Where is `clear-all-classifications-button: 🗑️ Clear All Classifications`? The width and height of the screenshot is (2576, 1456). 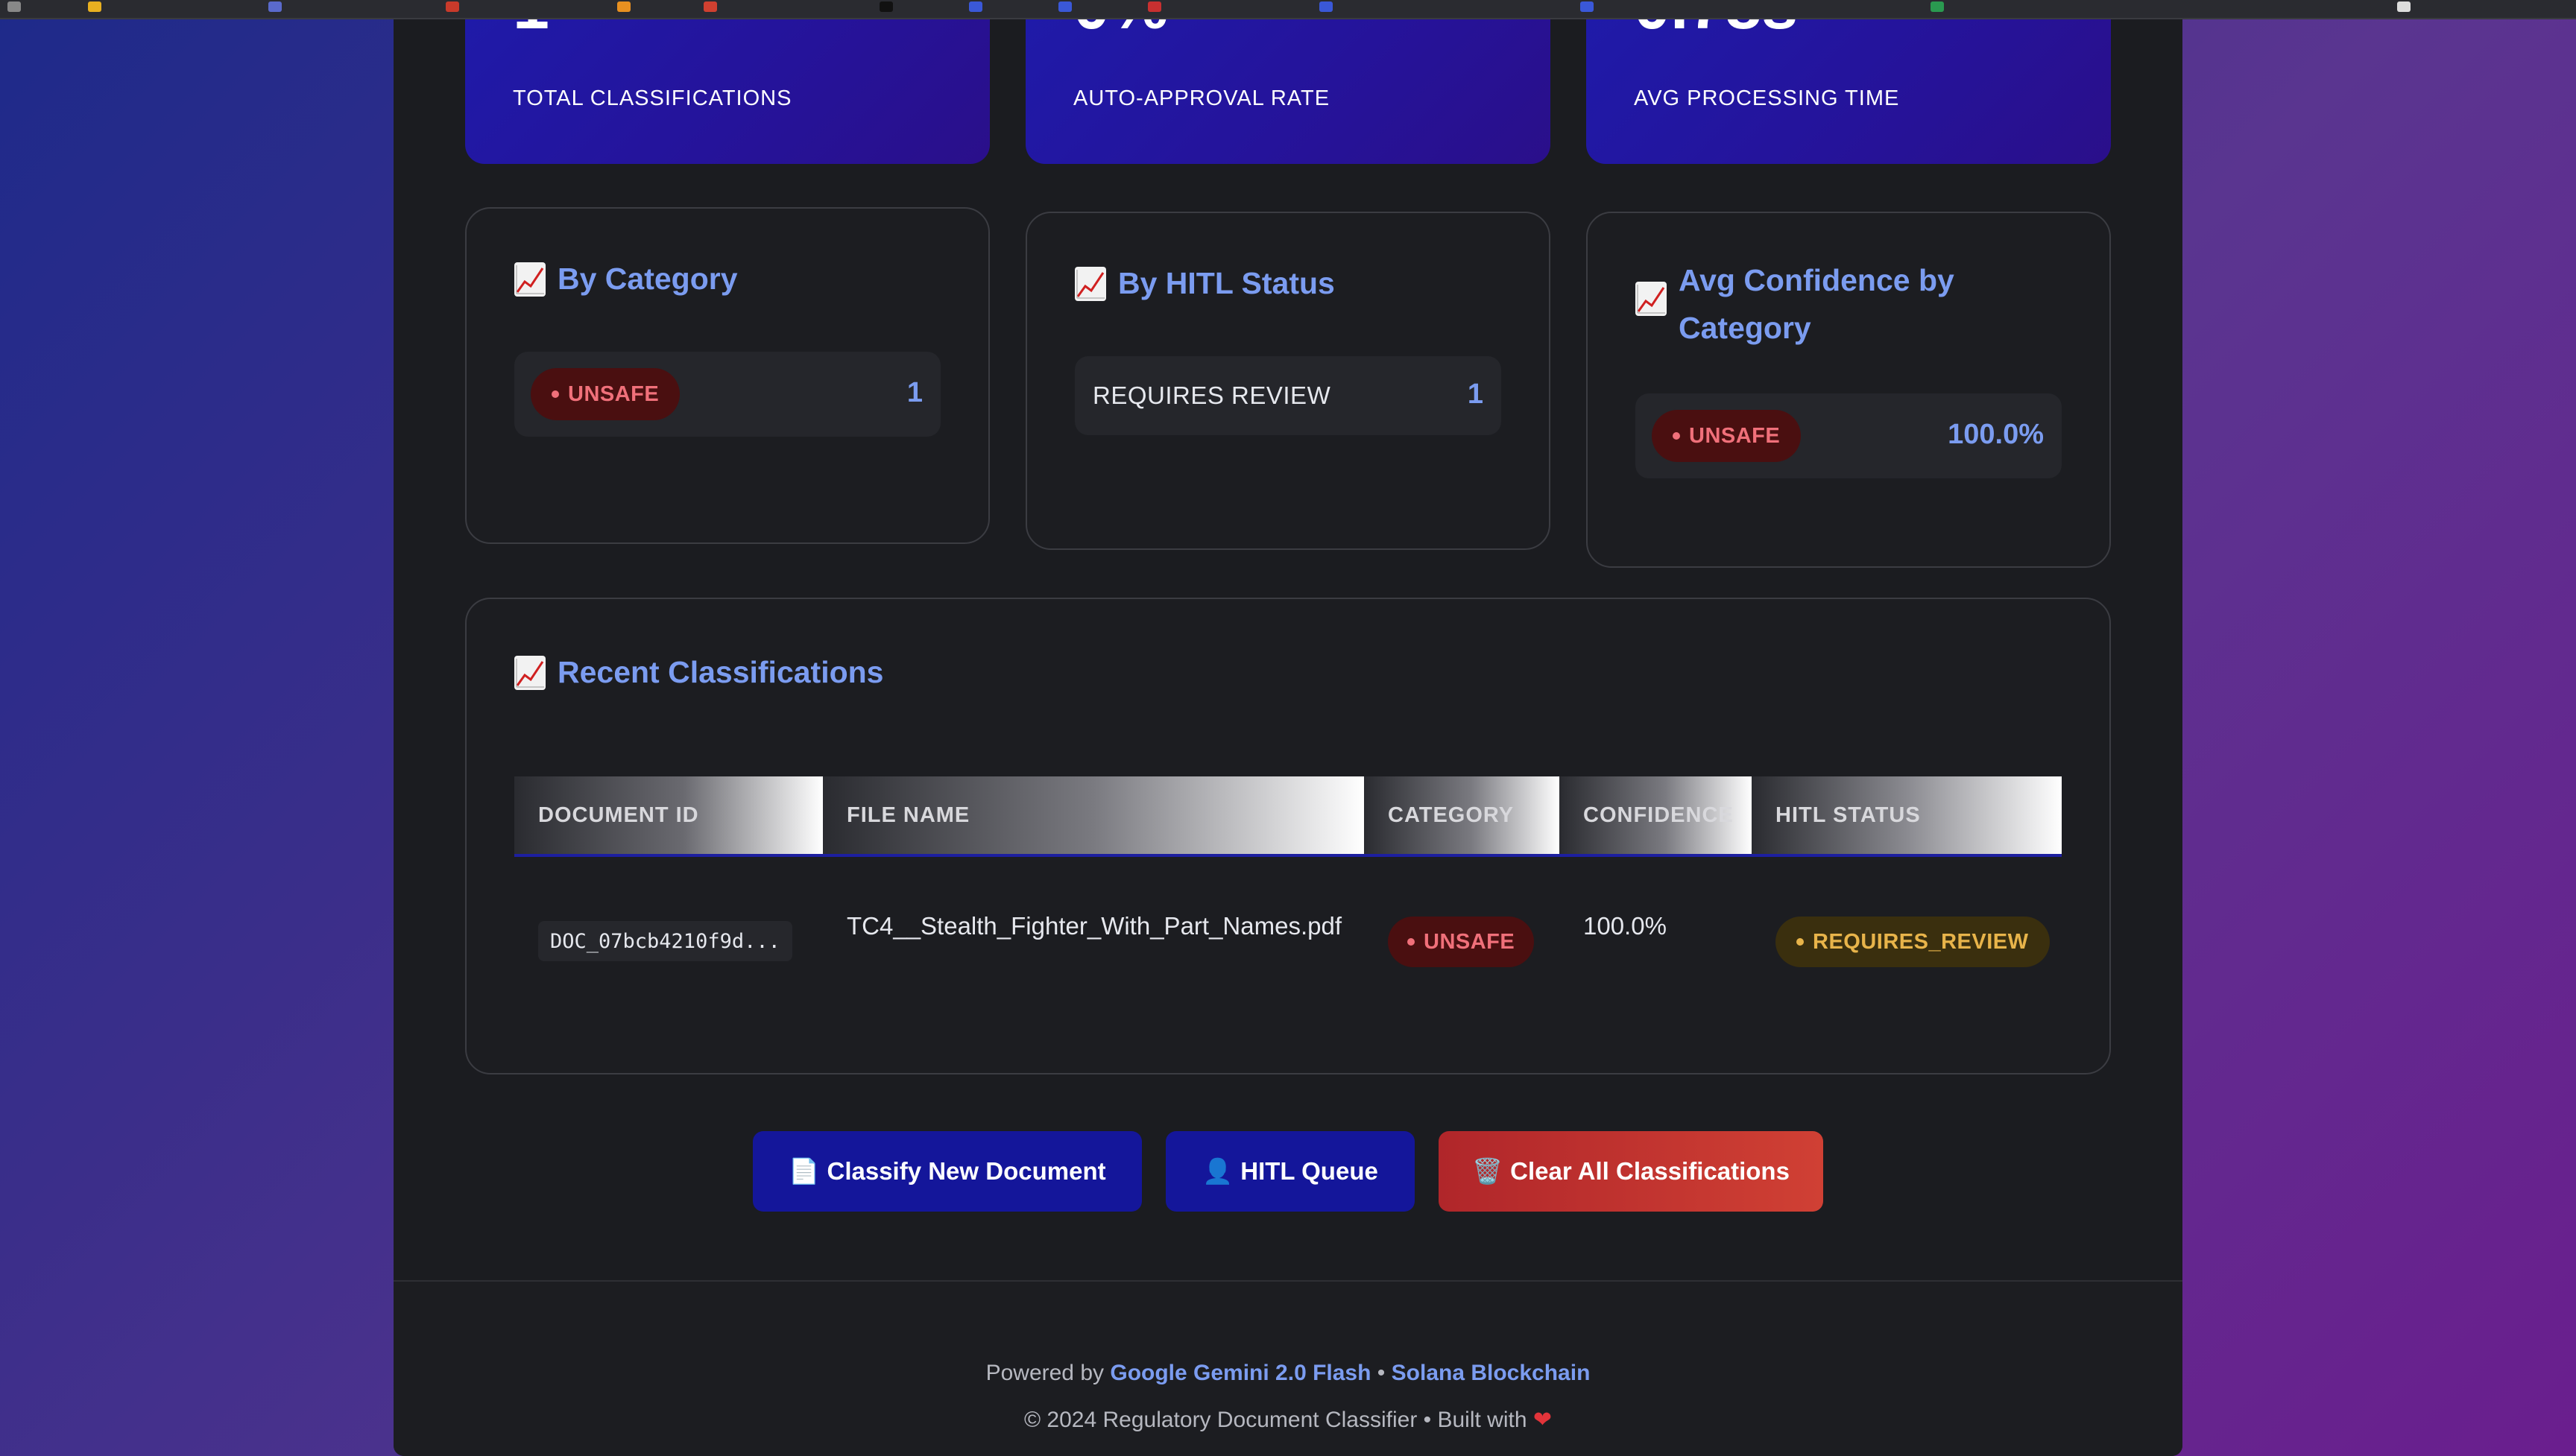 clear-all-classifications-button: 🗑️ Clear All Classifications is located at coordinates (1631, 1171).